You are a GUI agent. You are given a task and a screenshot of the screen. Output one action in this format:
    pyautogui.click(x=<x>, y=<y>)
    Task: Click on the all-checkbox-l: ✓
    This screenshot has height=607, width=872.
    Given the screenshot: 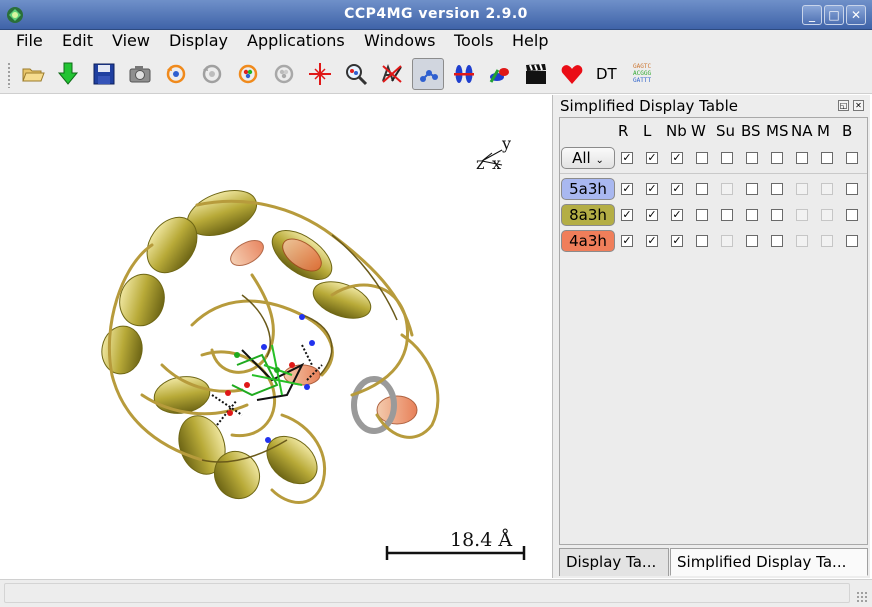 What is the action you would take?
    pyautogui.click(x=652, y=158)
    